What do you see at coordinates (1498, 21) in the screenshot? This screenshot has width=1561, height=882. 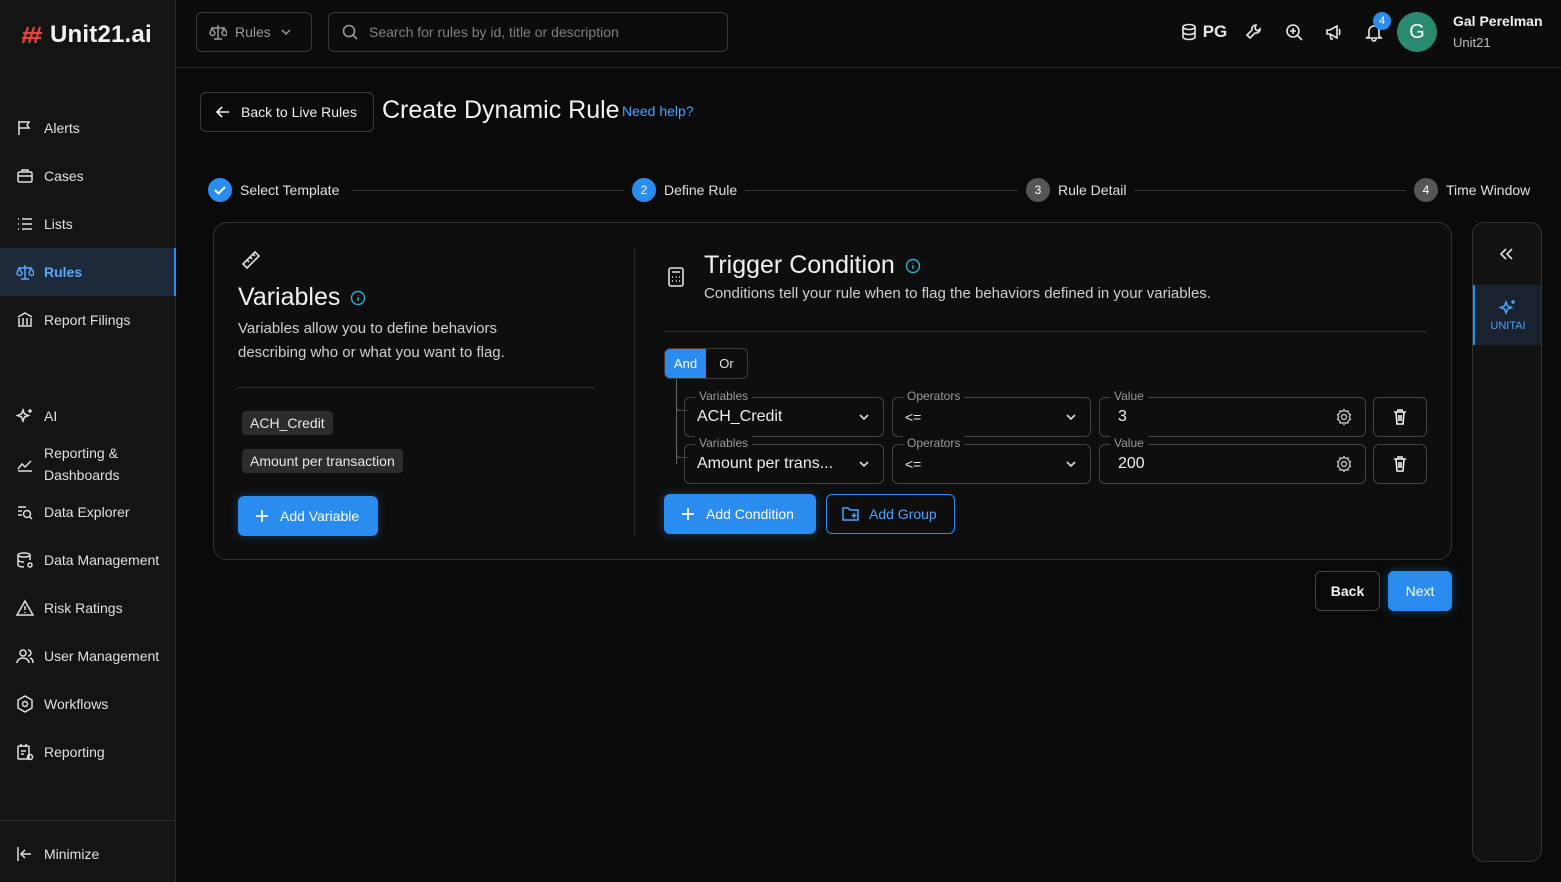 I see `user-name: Gal Perelman` at bounding box center [1498, 21].